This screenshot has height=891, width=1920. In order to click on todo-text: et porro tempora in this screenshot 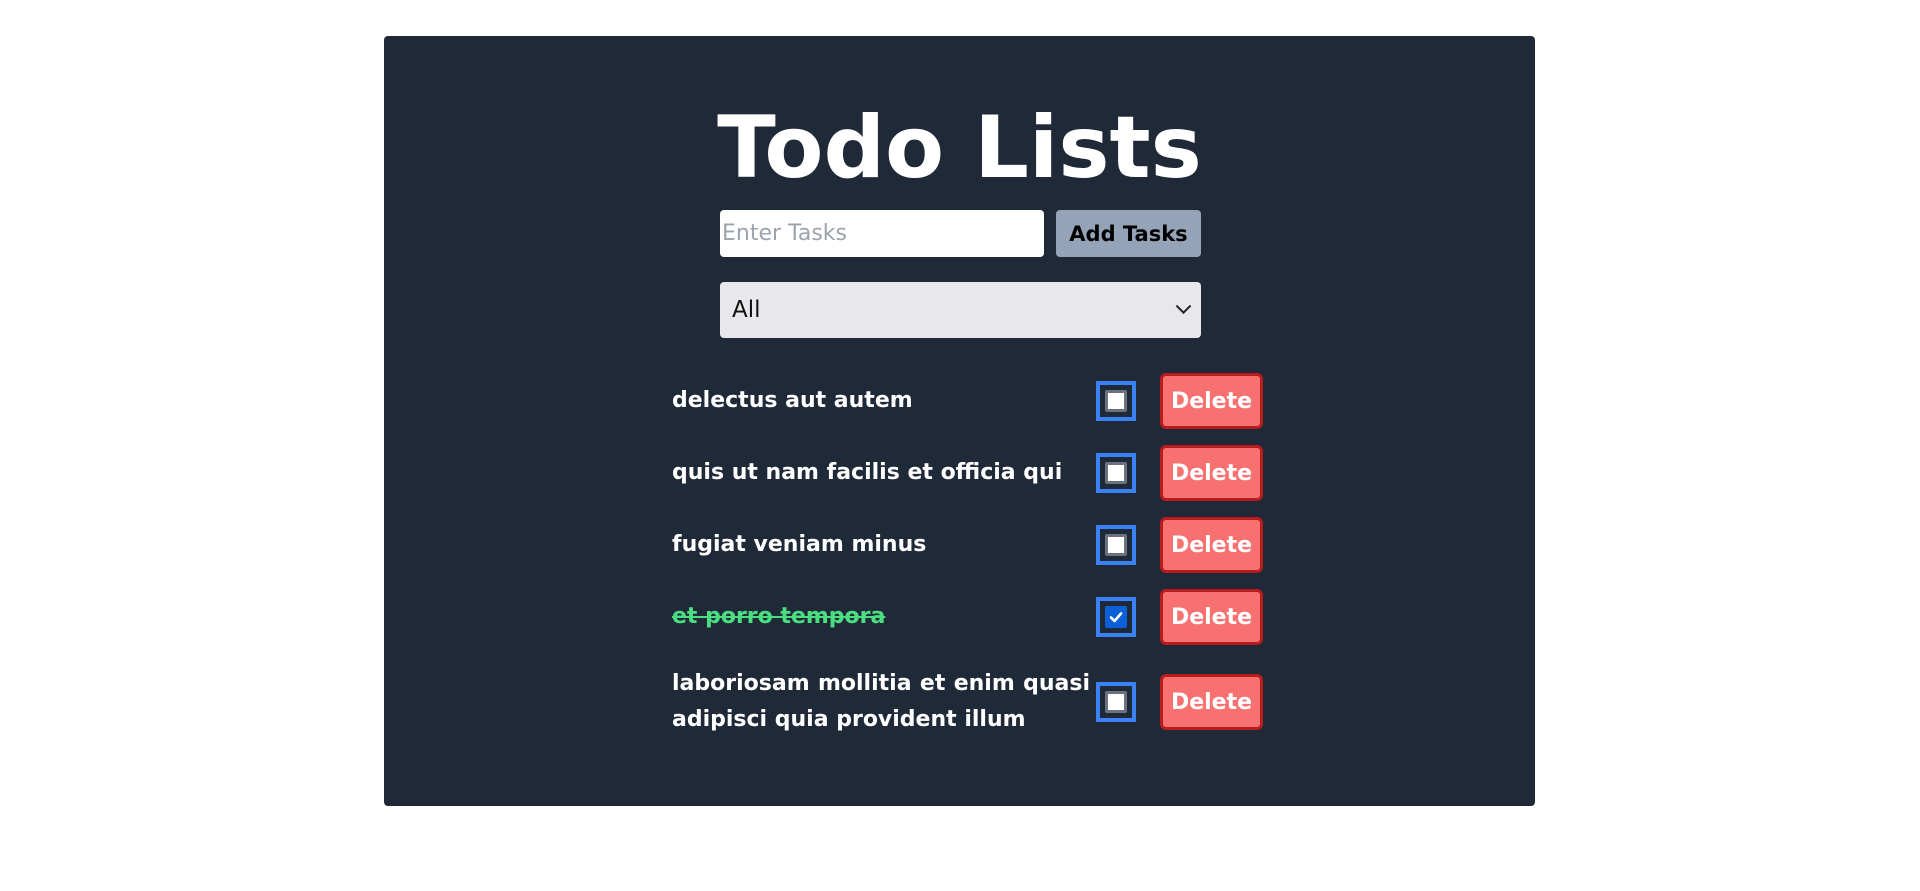, I will do `click(779, 616)`.